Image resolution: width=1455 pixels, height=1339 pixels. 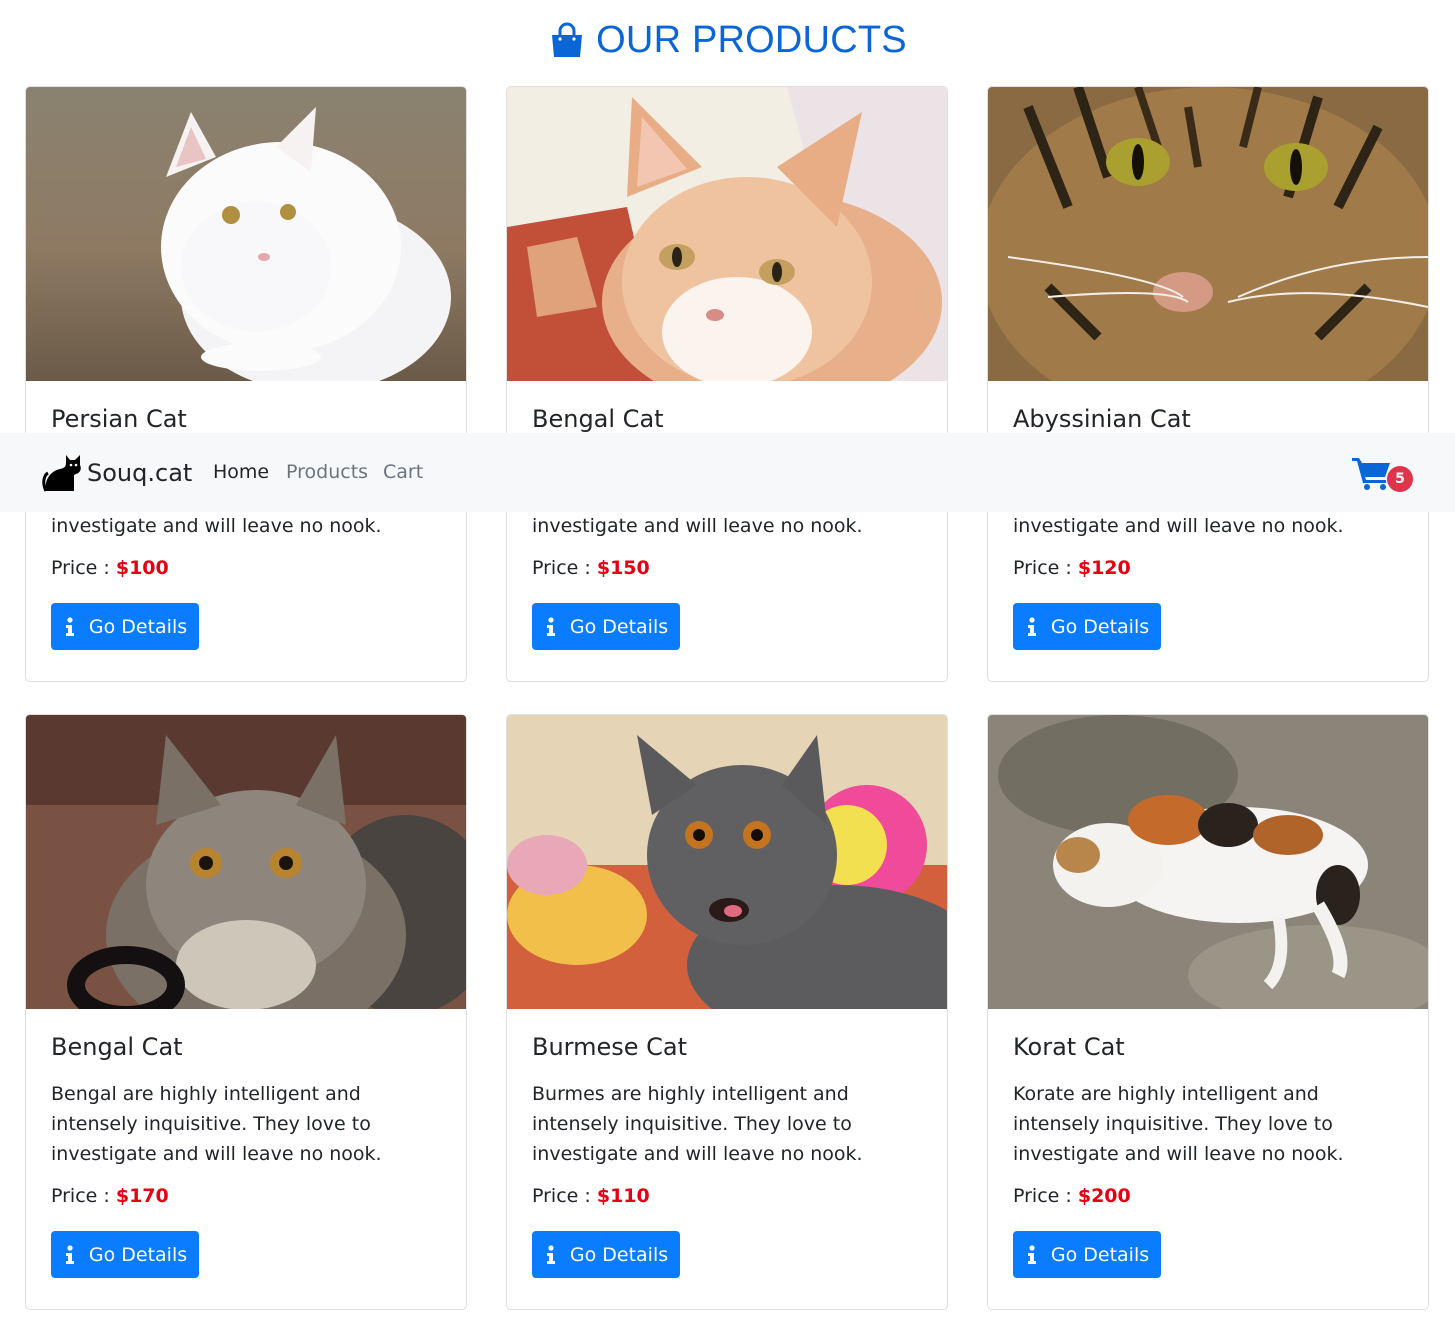 What do you see at coordinates (727, 472) in the screenshot?
I see `navbar: Souq.cat Home Products Cart 5` at bounding box center [727, 472].